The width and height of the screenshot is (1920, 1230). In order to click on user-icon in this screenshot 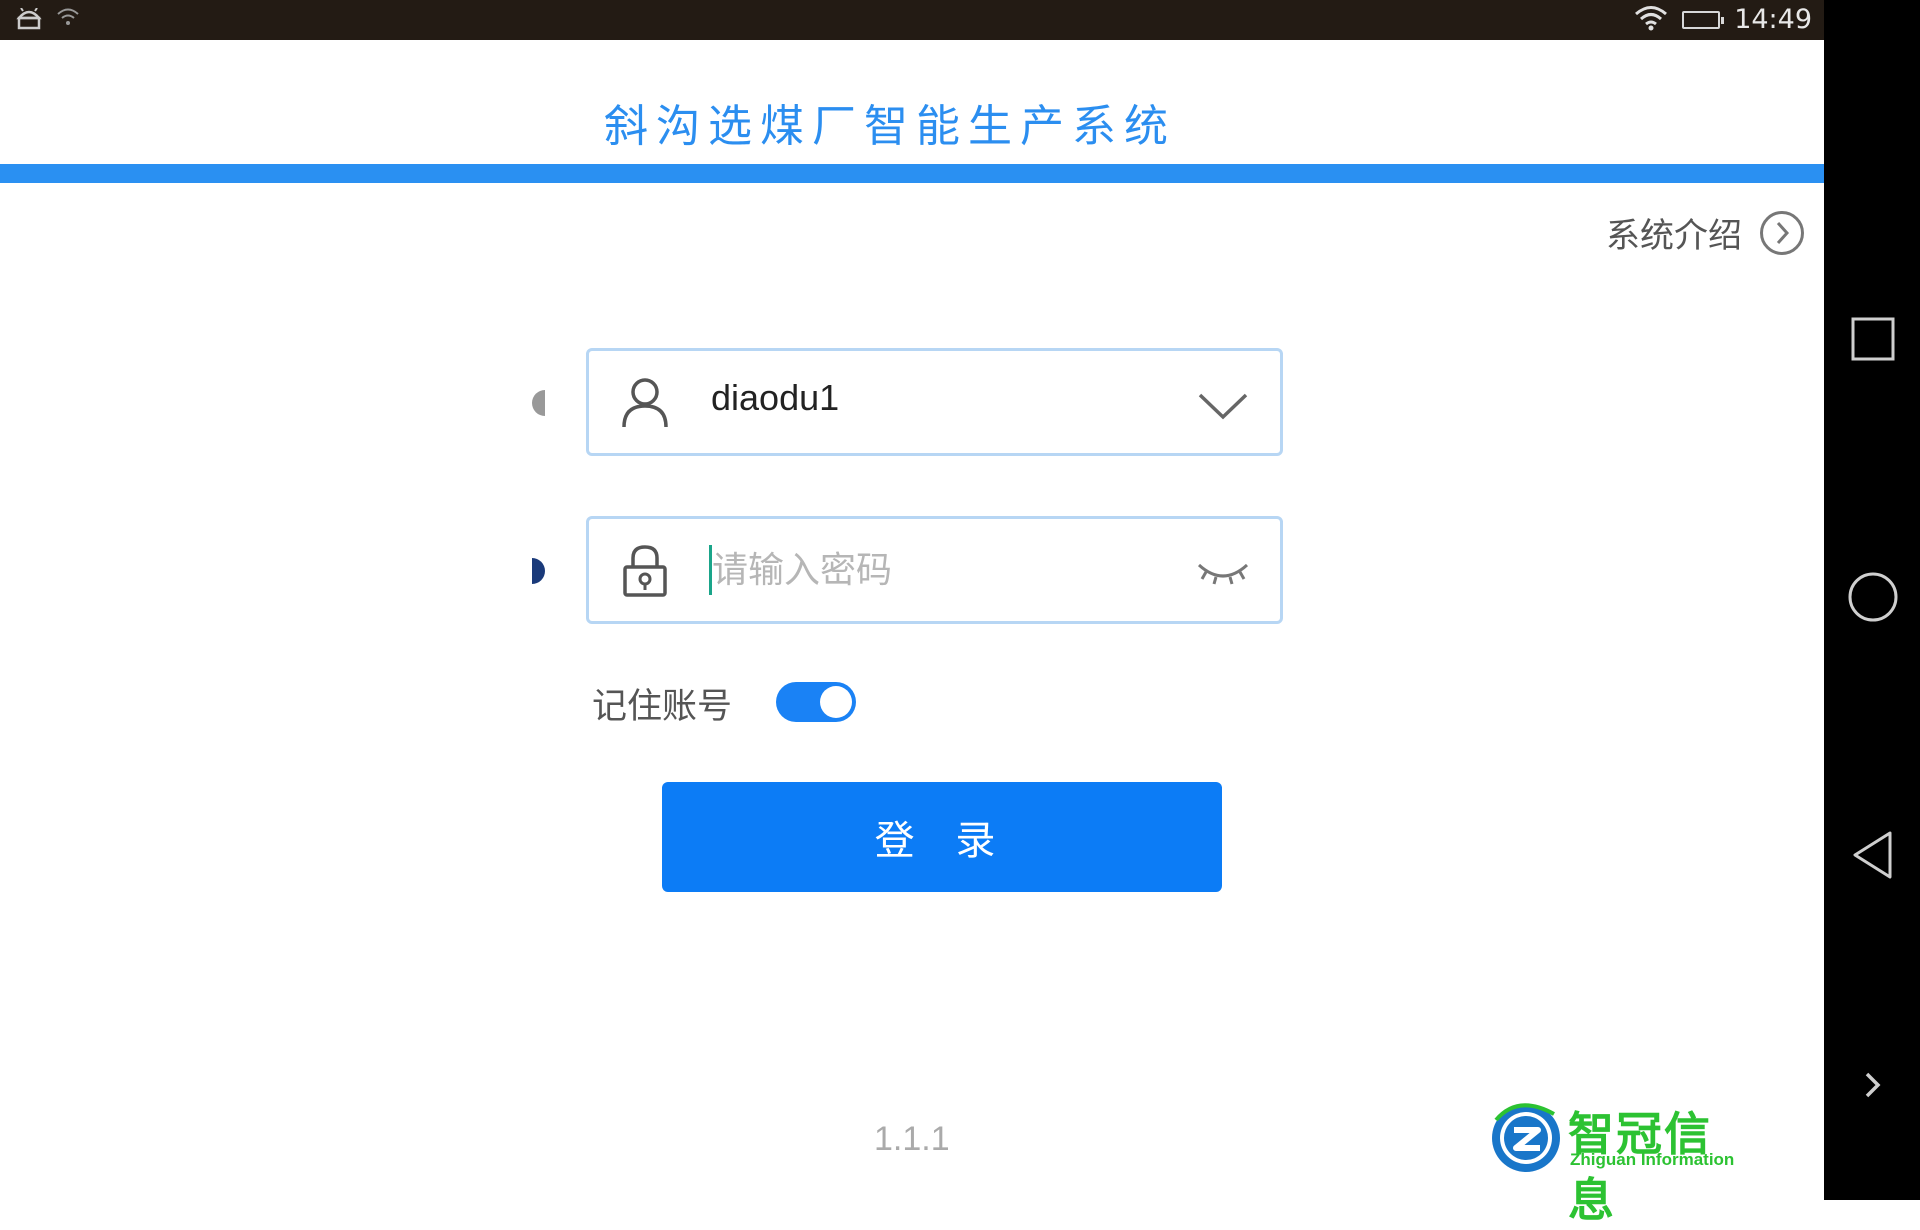, I will do `click(645, 403)`.